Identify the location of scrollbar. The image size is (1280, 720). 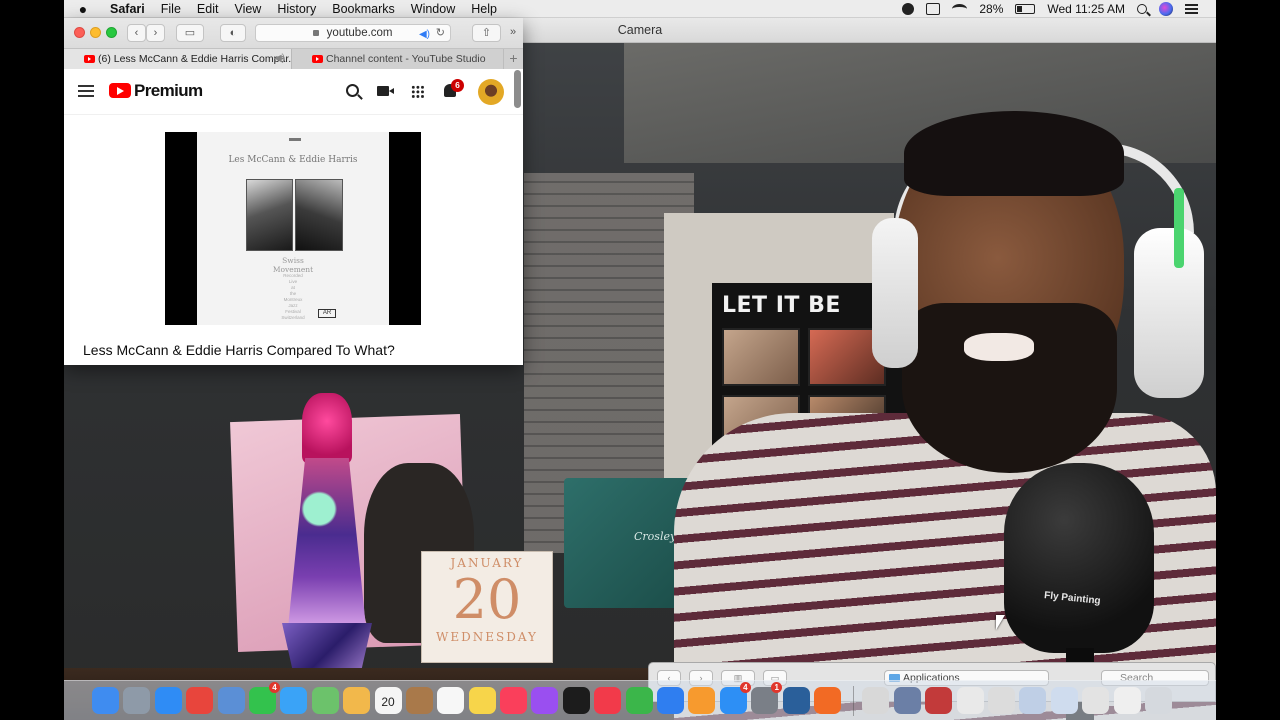
(517, 89).